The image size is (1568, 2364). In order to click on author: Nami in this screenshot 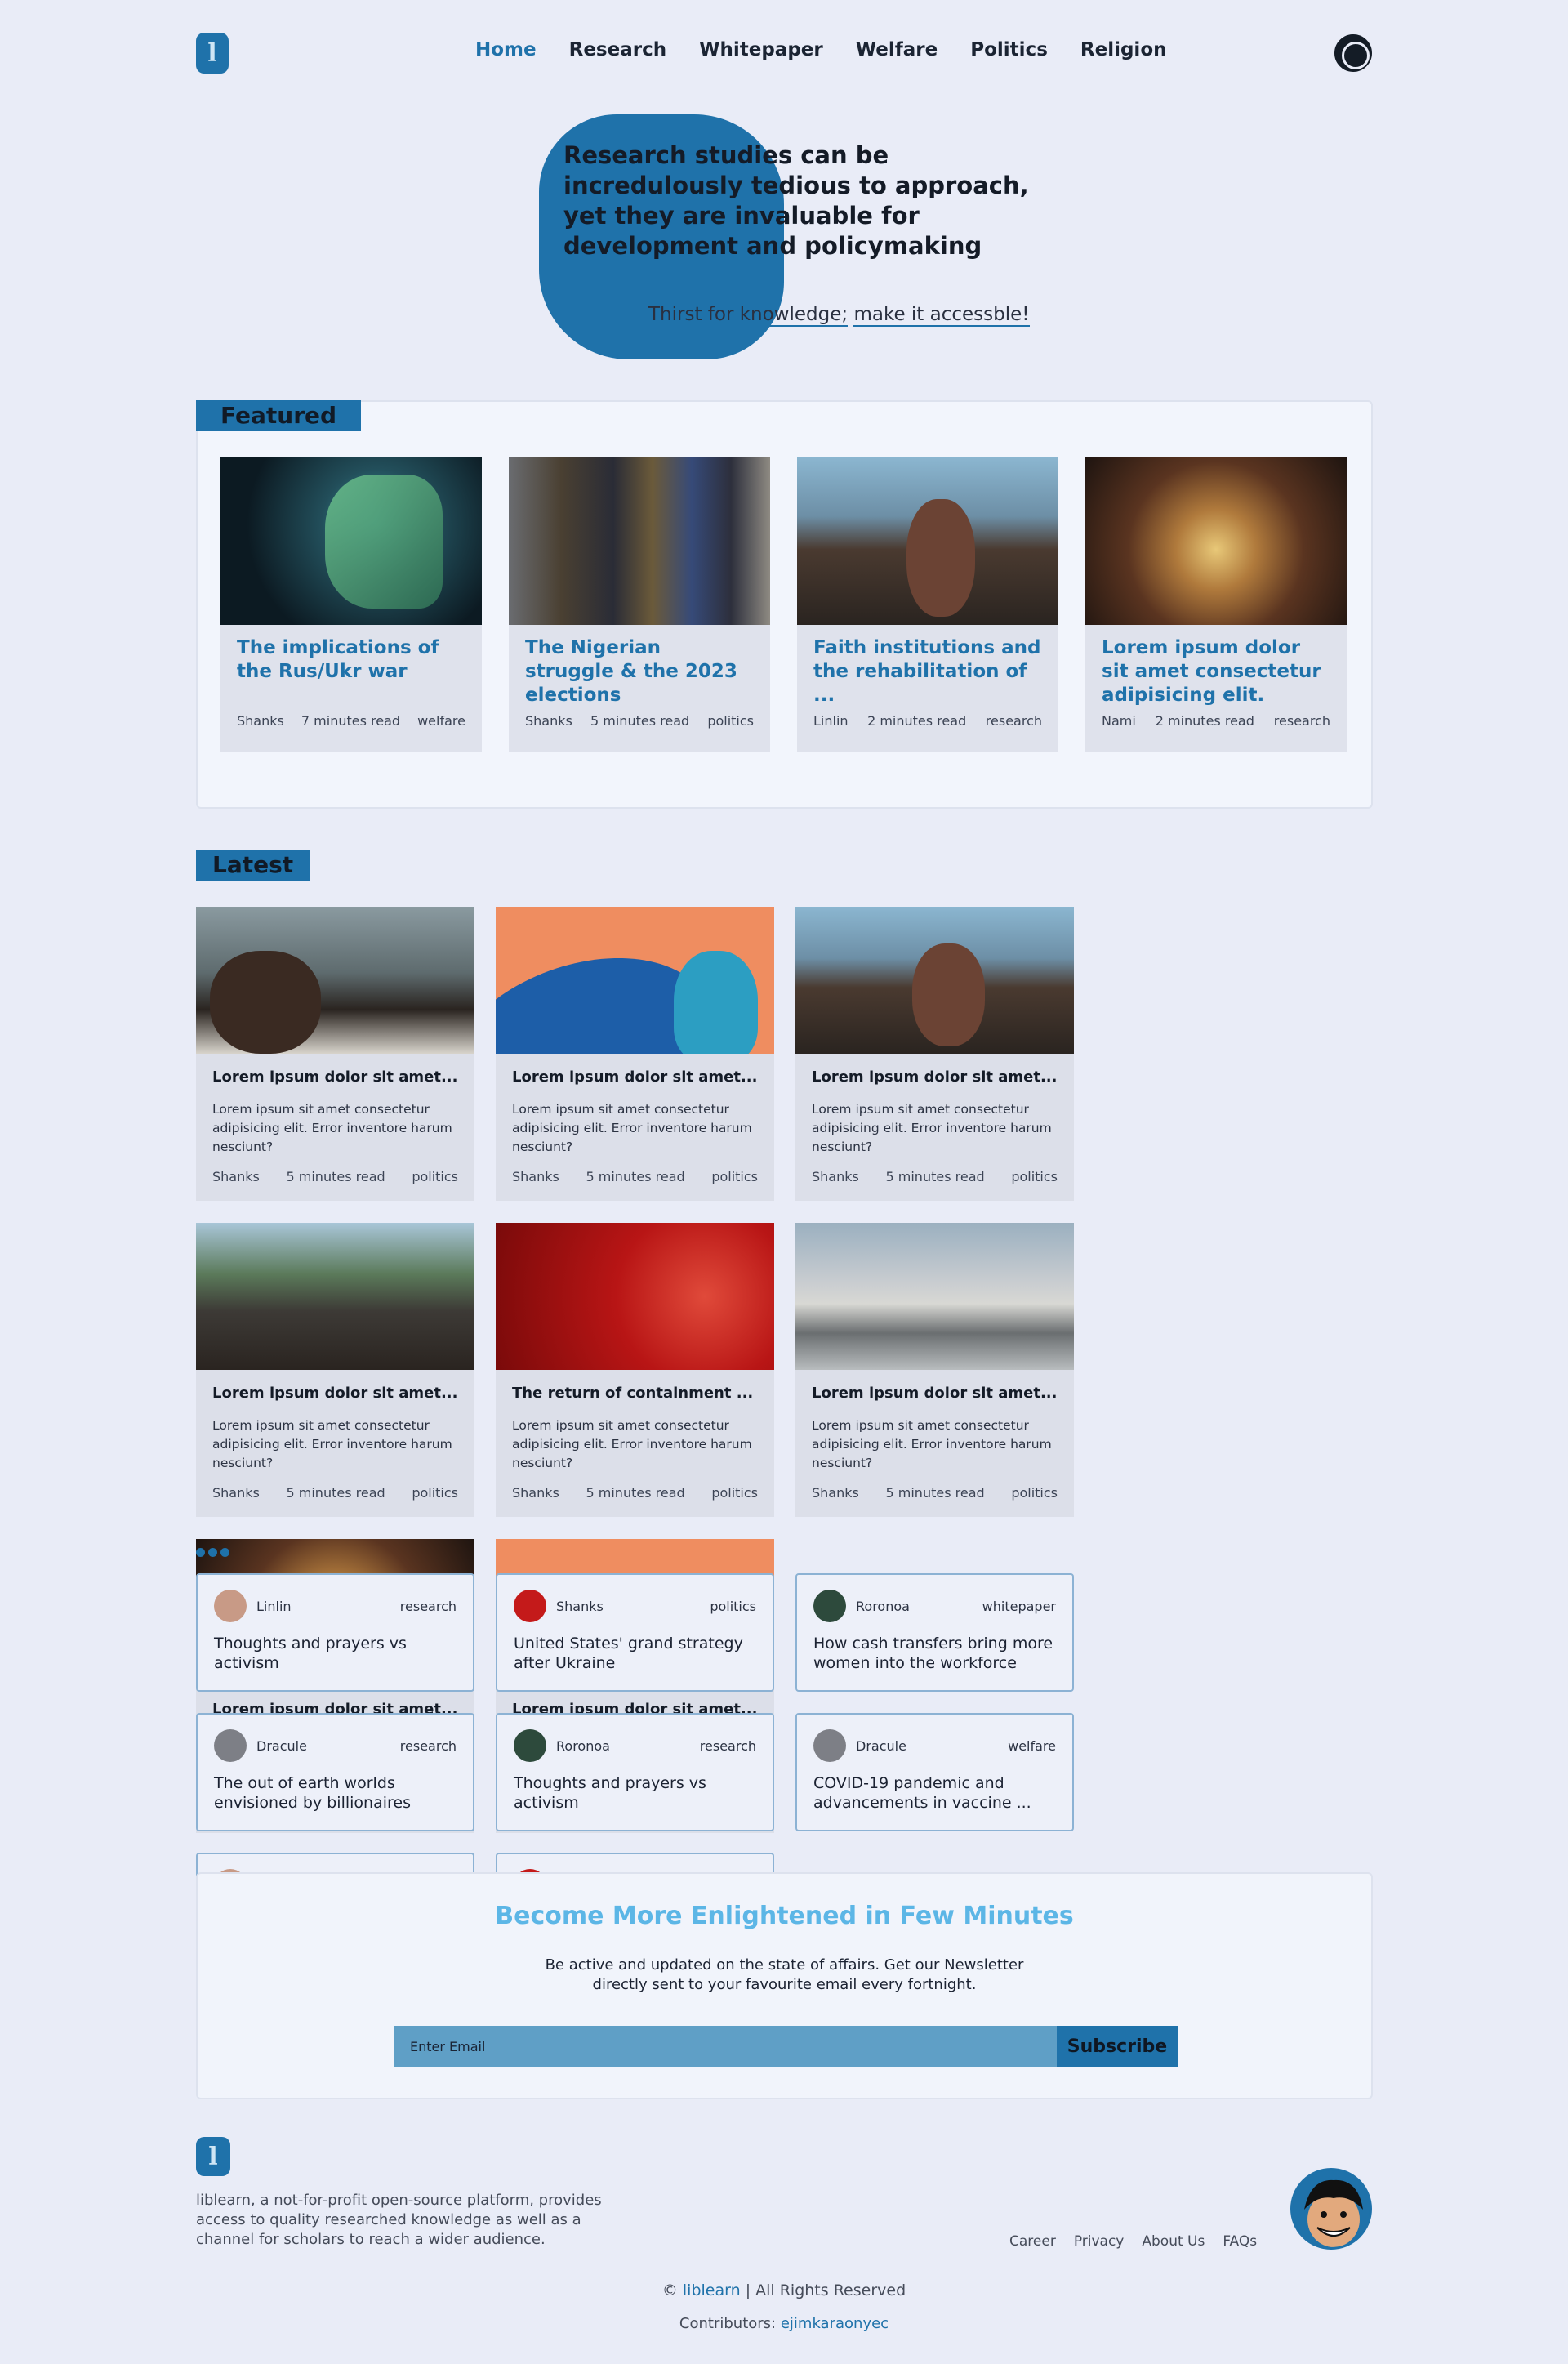, I will do `click(1119, 721)`.